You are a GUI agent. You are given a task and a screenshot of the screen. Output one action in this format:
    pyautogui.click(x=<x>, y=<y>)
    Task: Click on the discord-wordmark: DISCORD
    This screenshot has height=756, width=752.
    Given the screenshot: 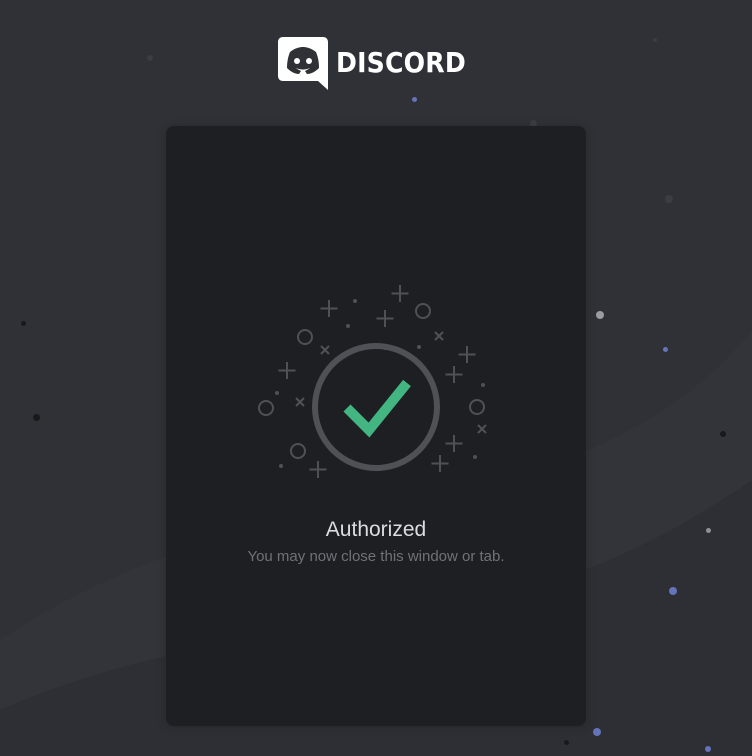 What is the action you would take?
    pyautogui.click(x=401, y=62)
    